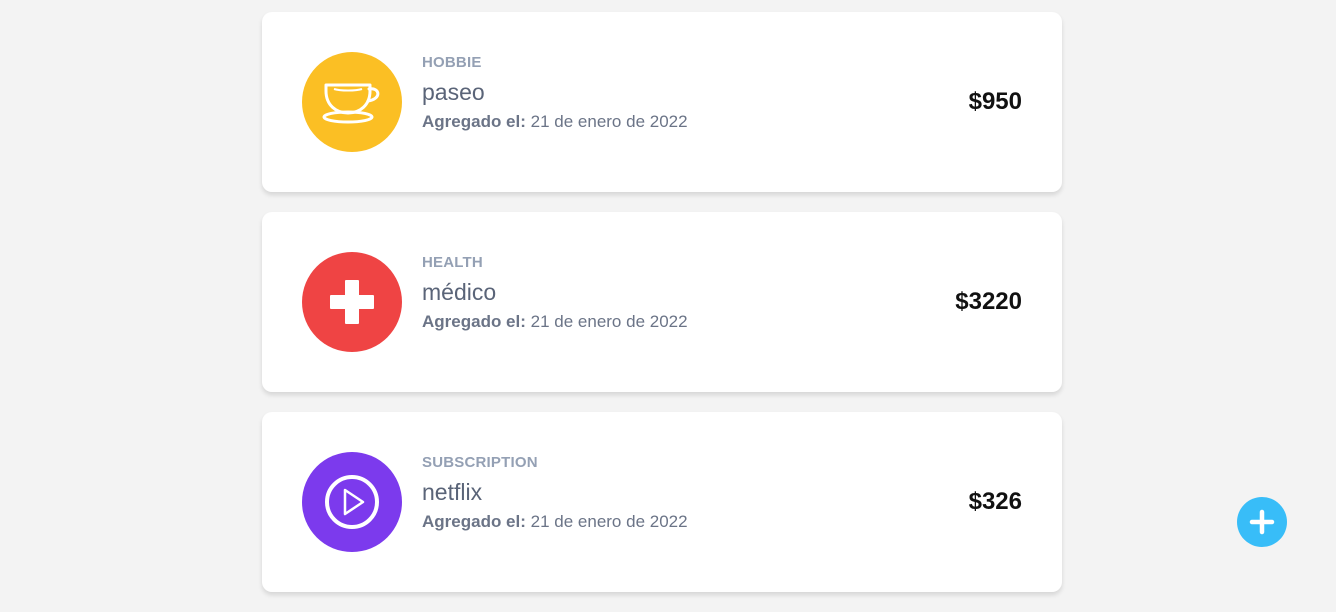 The image size is (1336, 612). What do you see at coordinates (453, 92) in the screenshot?
I see `expense-name: paseo` at bounding box center [453, 92].